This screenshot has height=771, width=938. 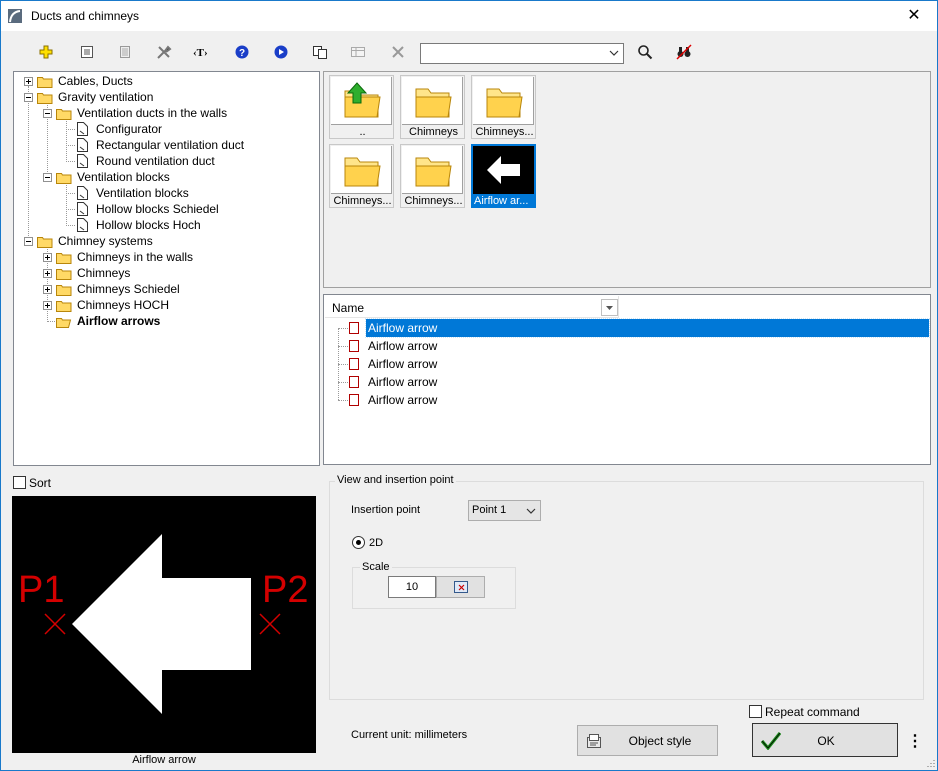 I want to click on group-legend: View and insertion point, so click(x=395, y=480).